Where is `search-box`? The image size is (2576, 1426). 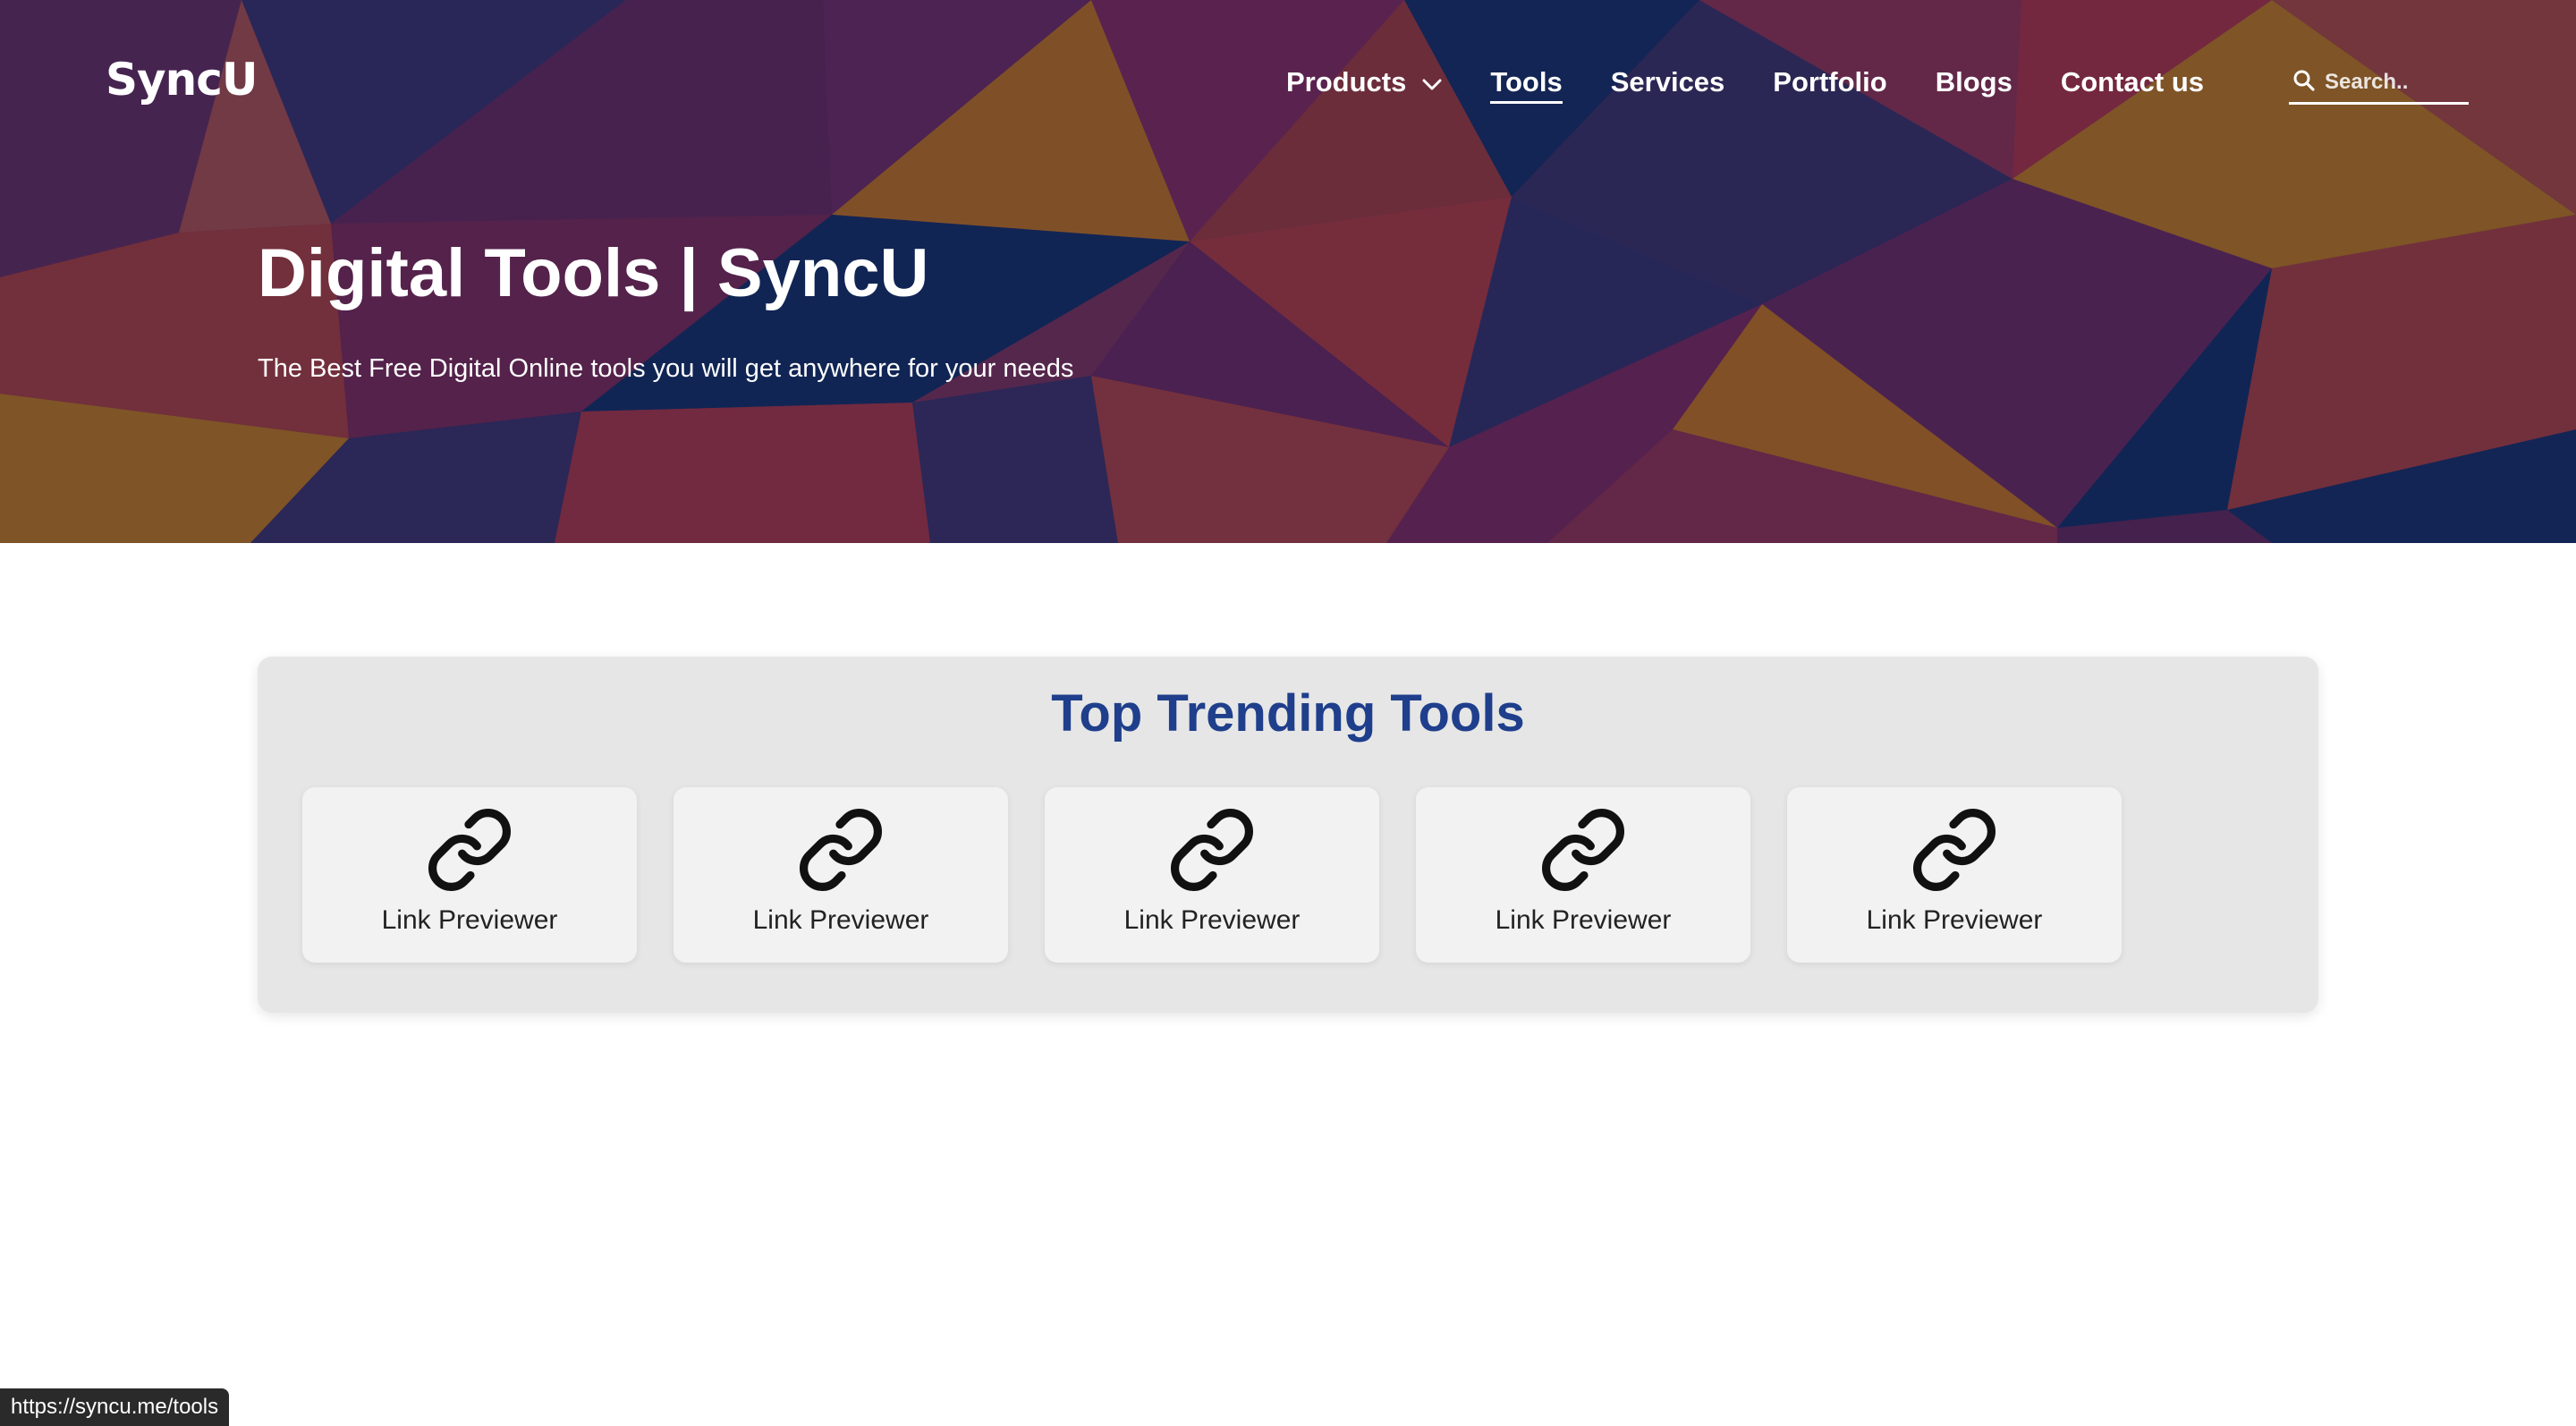 search-box is located at coordinates (2379, 84).